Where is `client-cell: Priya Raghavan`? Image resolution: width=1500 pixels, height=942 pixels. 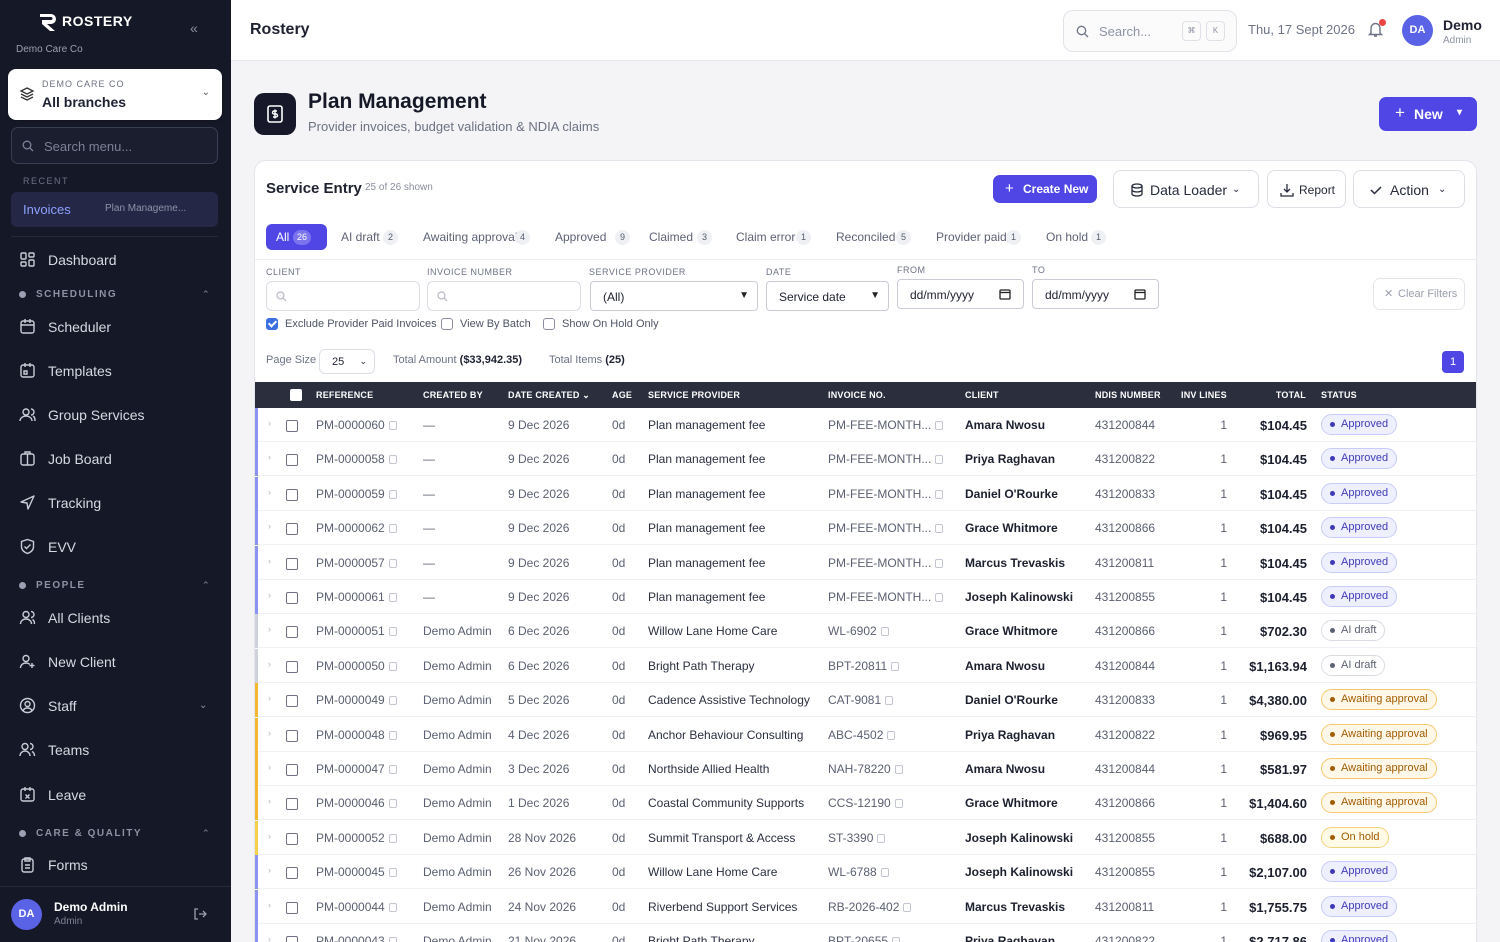 client-cell: Priya Raghavan is located at coordinates (1010, 938).